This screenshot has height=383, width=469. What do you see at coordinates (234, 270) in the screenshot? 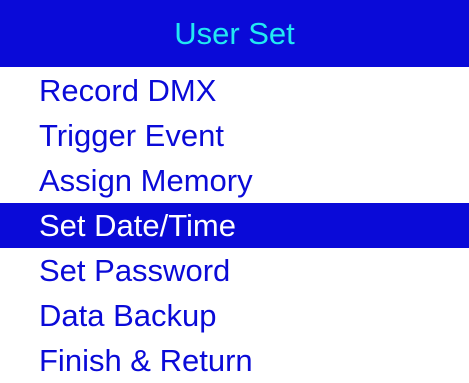
I see `menu-item-set-password: Set Password` at bounding box center [234, 270].